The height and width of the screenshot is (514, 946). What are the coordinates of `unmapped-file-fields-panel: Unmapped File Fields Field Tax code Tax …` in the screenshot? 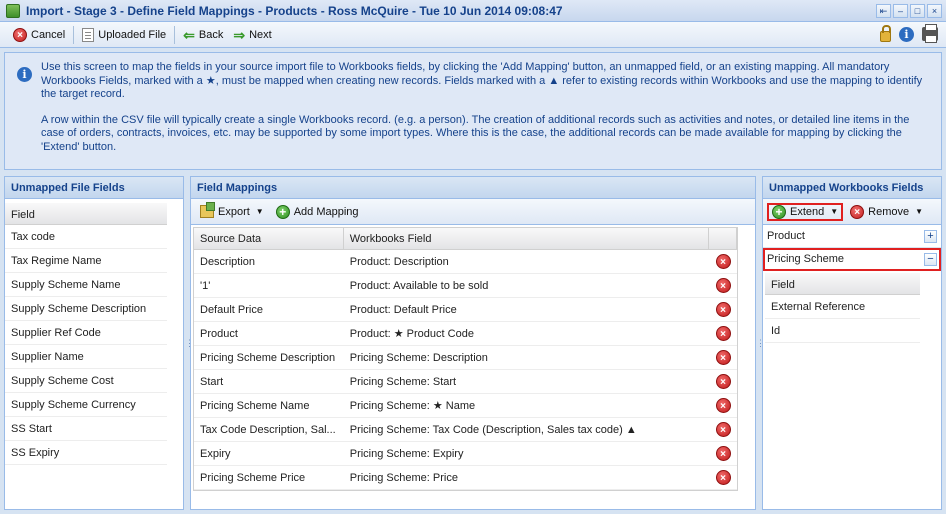 It's located at (94, 343).